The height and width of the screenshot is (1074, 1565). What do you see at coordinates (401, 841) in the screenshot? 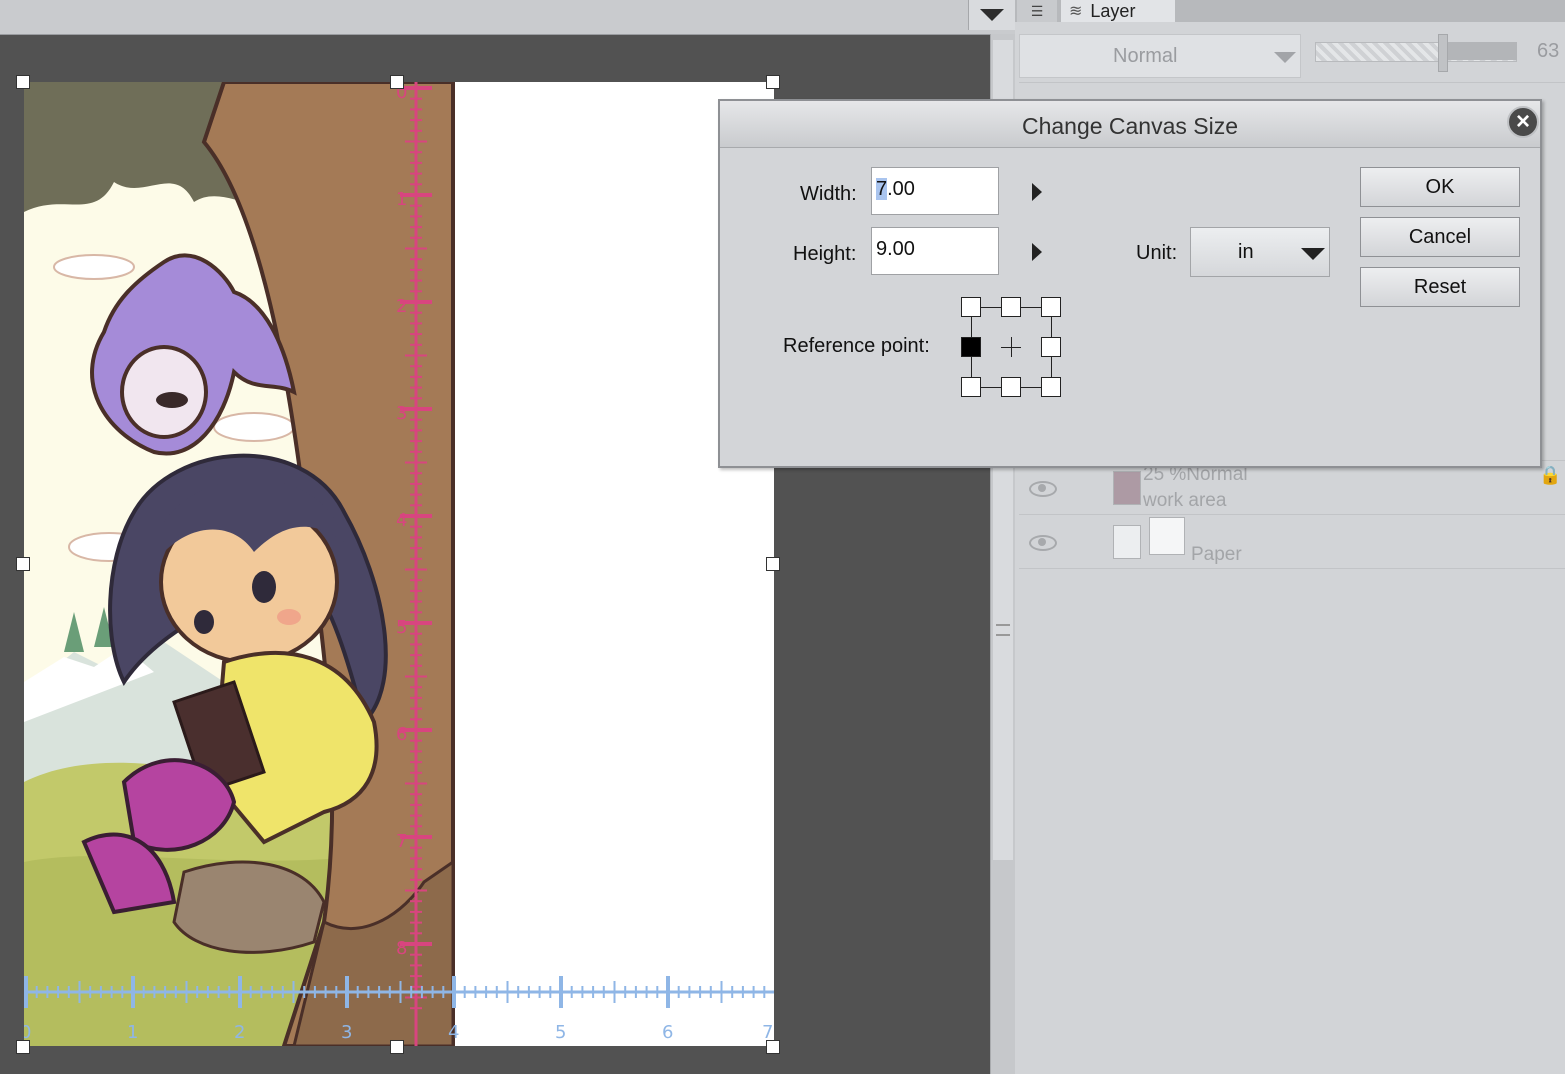
I see `vertical-ruler-label: 7` at bounding box center [401, 841].